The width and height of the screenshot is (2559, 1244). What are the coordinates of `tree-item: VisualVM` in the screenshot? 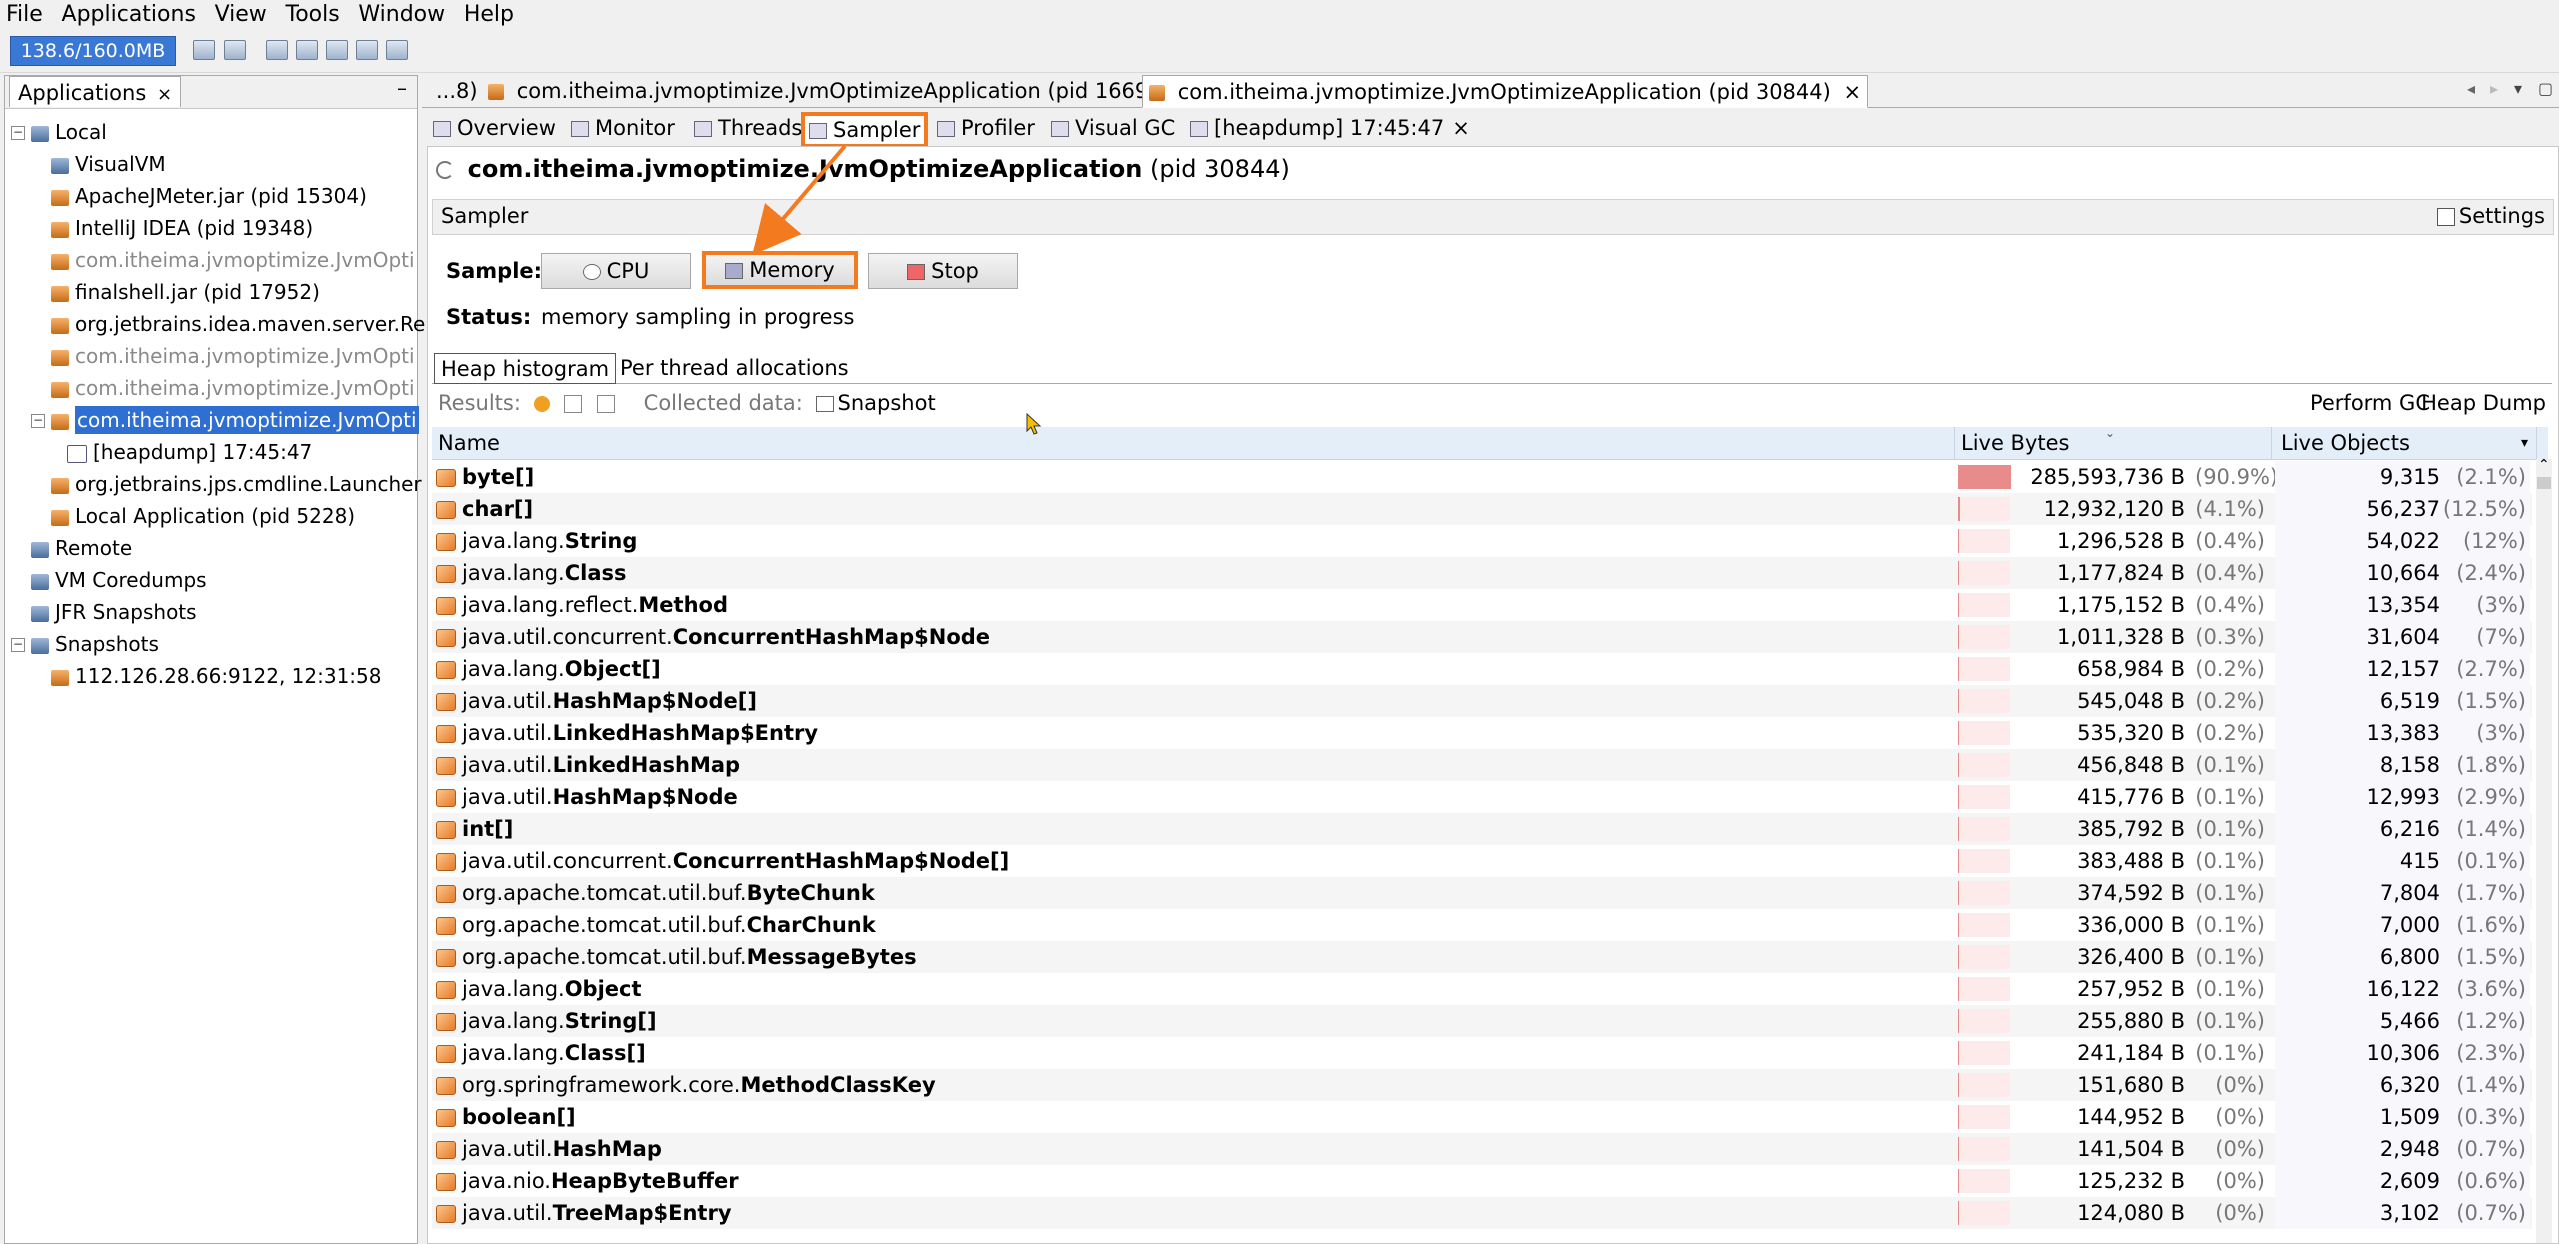 It's located at (108, 164).